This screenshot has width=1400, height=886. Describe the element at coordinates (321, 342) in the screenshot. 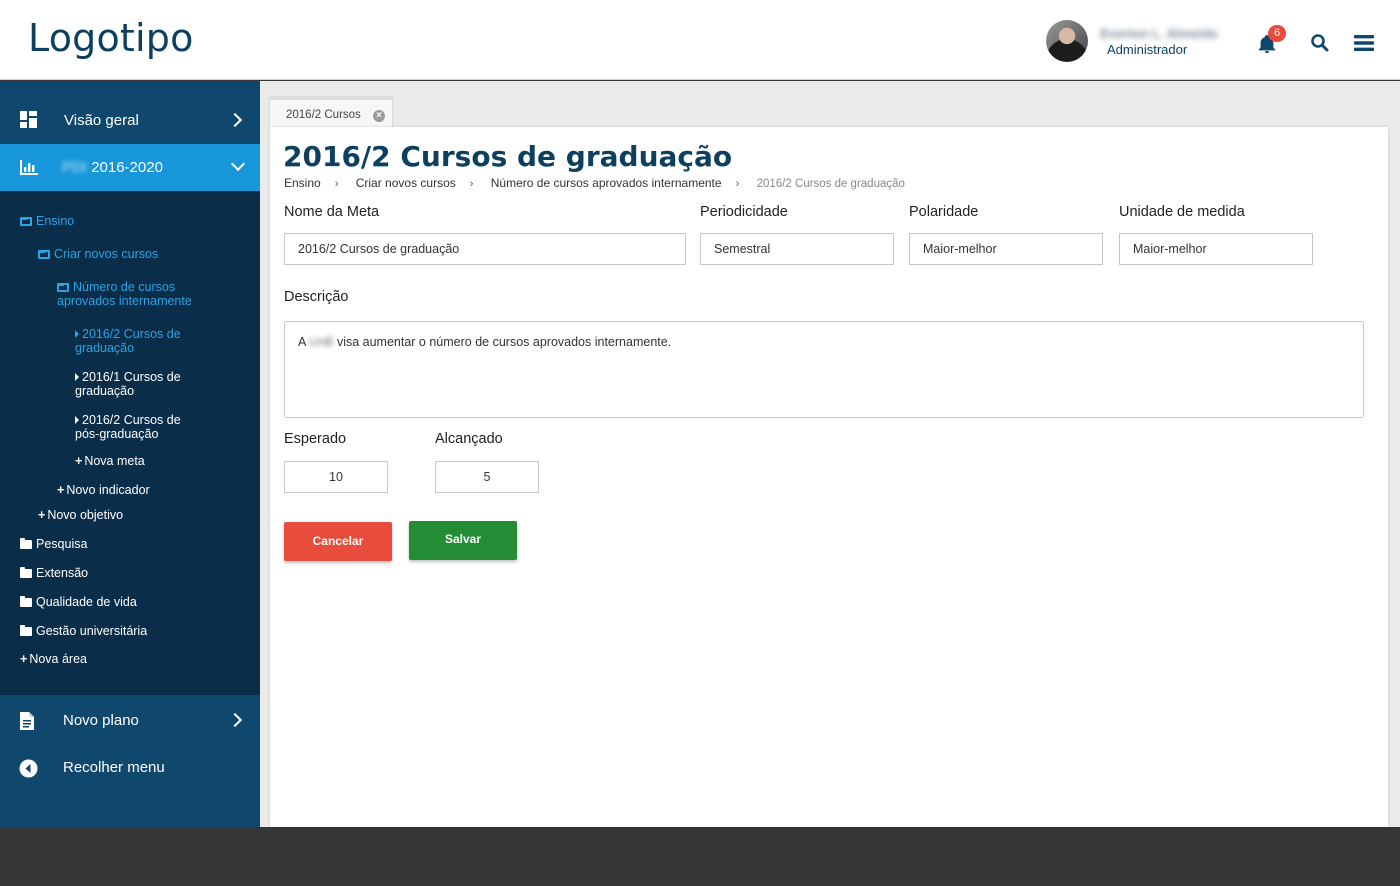

I see `descricao-hidden: UnB` at that location.